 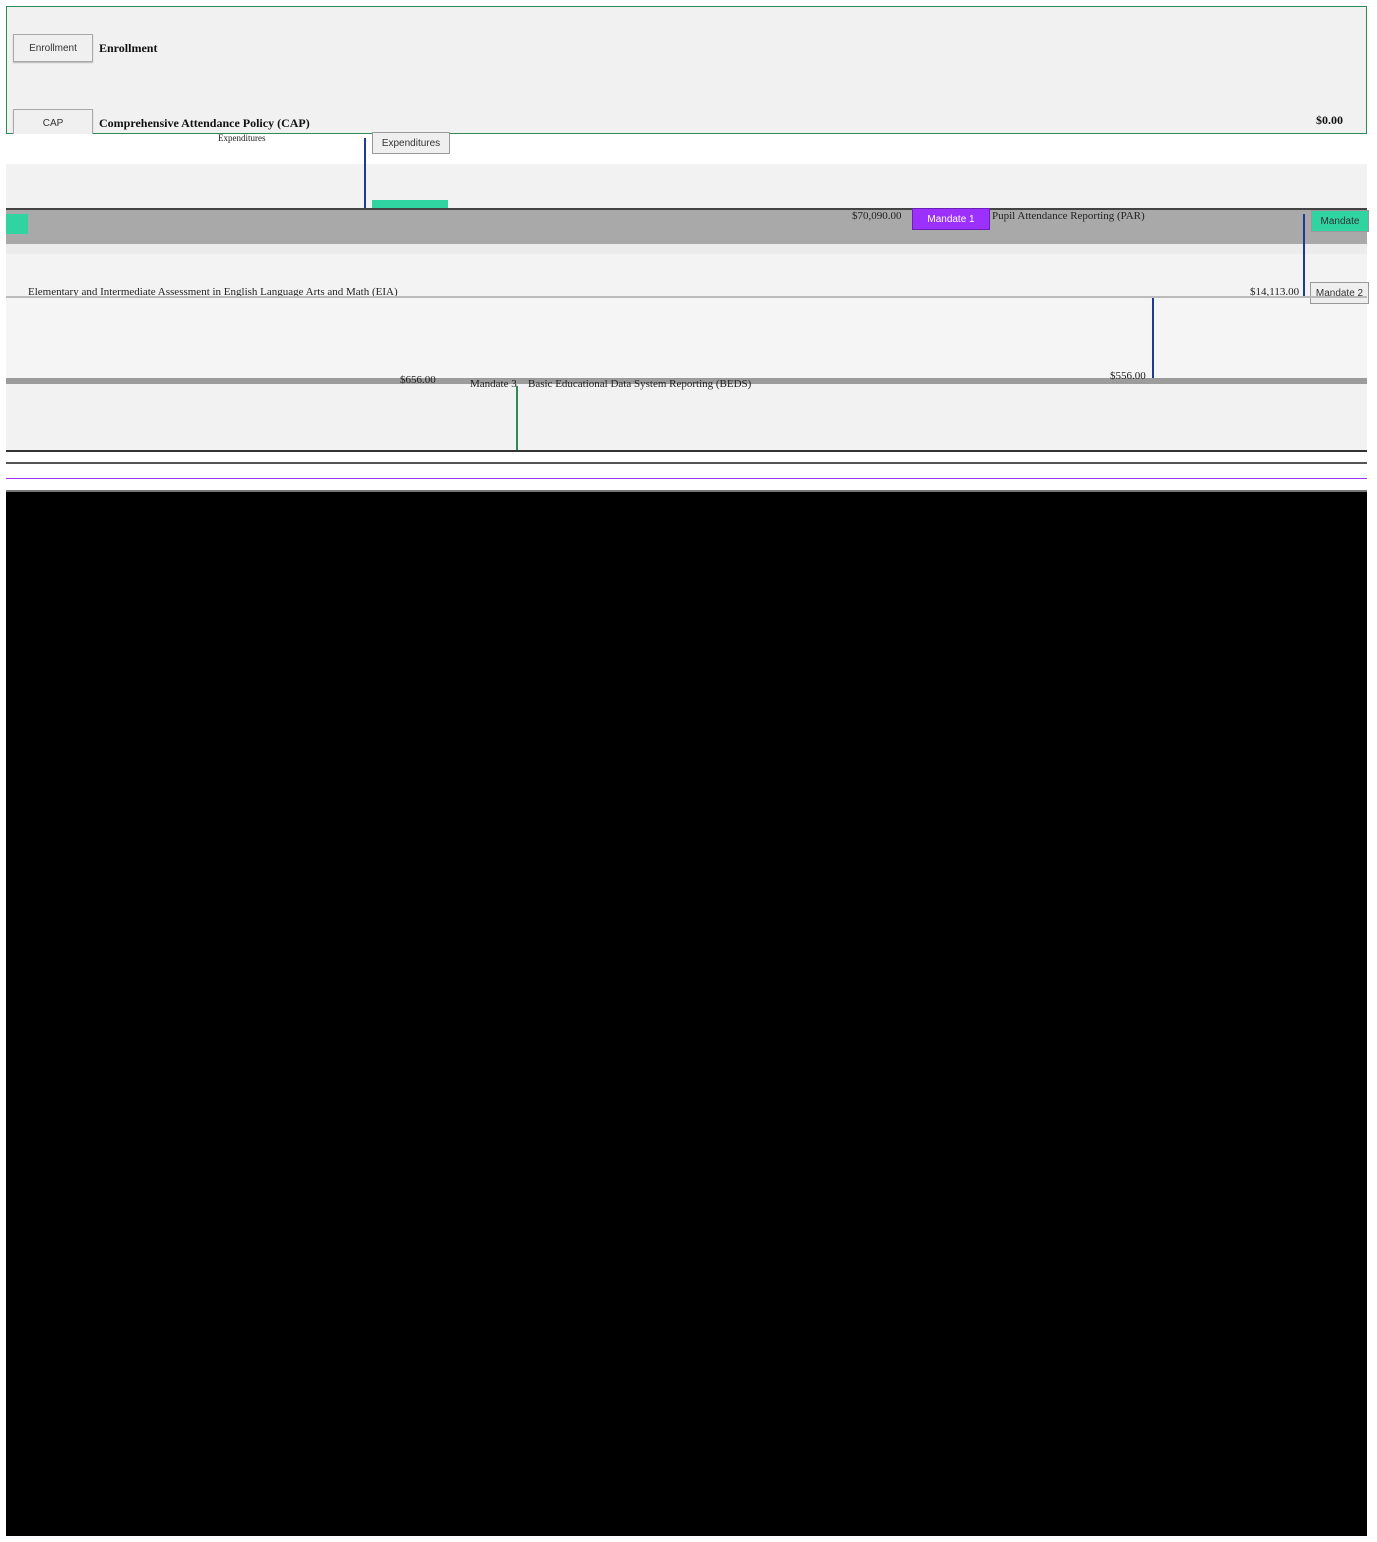 I want to click on row-title: Enrollment, so click(x=128, y=47).